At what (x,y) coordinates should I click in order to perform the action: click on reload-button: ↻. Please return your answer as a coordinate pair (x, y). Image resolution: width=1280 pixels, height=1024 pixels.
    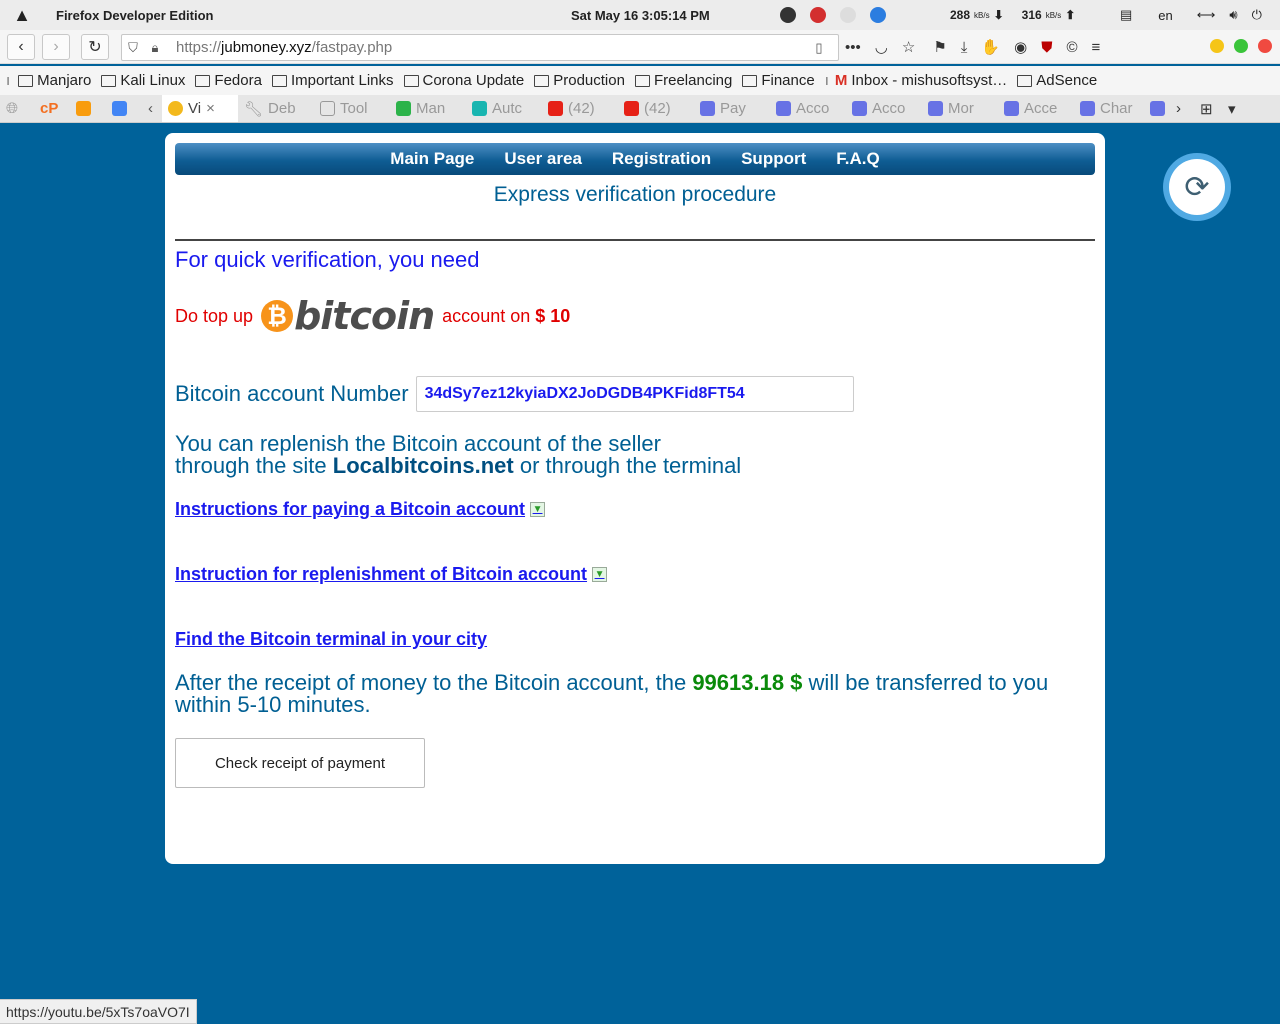
    Looking at the image, I should click on (95, 47).